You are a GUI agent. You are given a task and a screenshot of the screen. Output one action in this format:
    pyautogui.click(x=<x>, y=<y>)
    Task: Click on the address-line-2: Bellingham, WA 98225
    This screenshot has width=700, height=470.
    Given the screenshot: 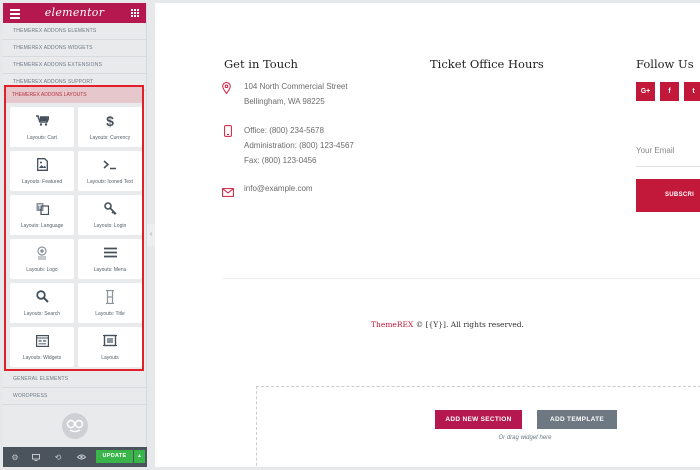 What is the action you would take?
    pyautogui.click(x=284, y=101)
    